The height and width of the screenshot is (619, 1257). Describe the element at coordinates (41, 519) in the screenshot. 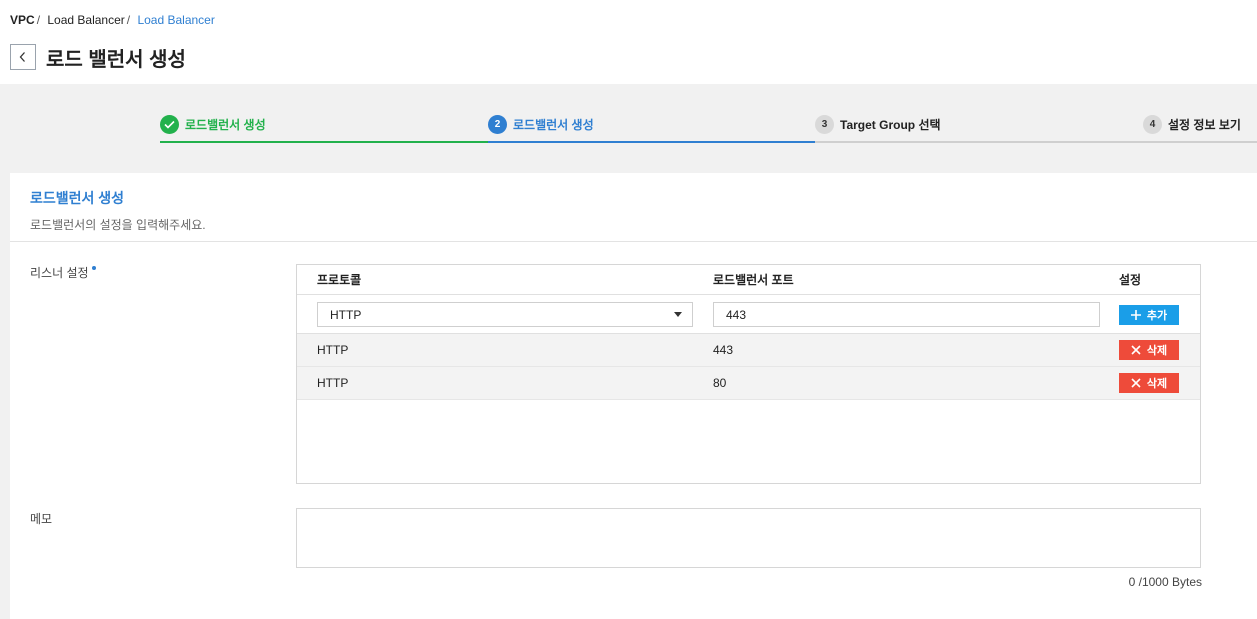

I see `memo-field-label: 메모` at that location.